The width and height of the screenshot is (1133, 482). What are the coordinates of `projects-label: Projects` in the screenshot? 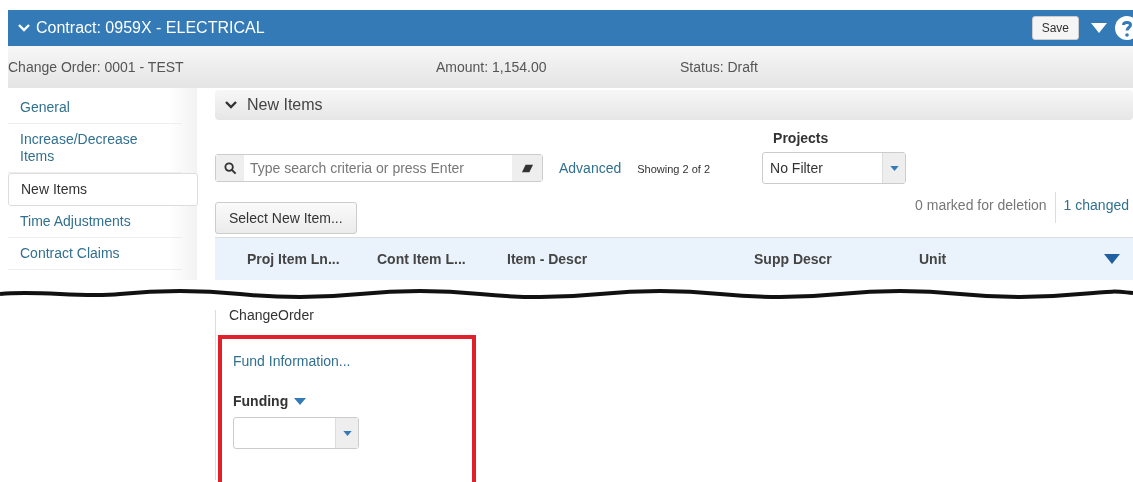 It's located at (801, 138).